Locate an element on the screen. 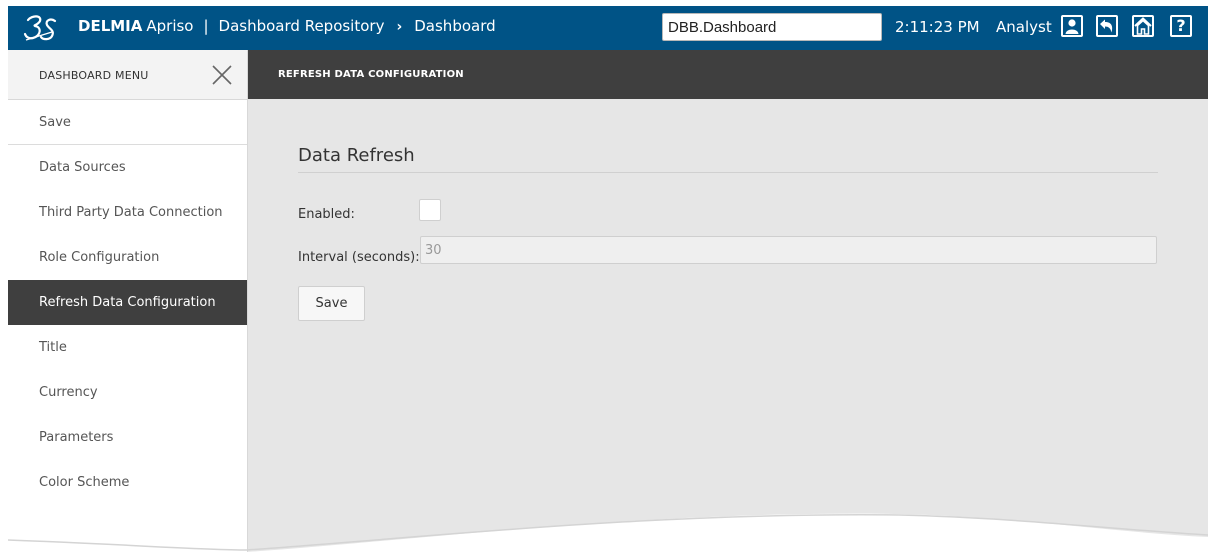 The image size is (1216, 560). back-icon is located at coordinates (1106, 26).